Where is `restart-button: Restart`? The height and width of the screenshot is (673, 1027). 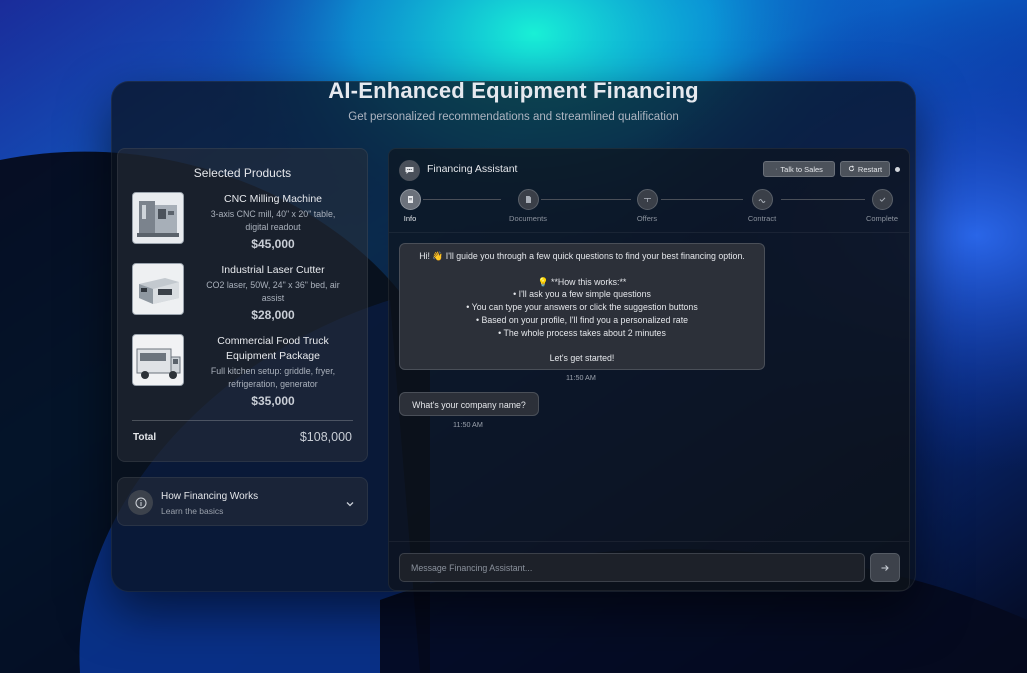 restart-button: Restart is located at coordinates (865, 169).